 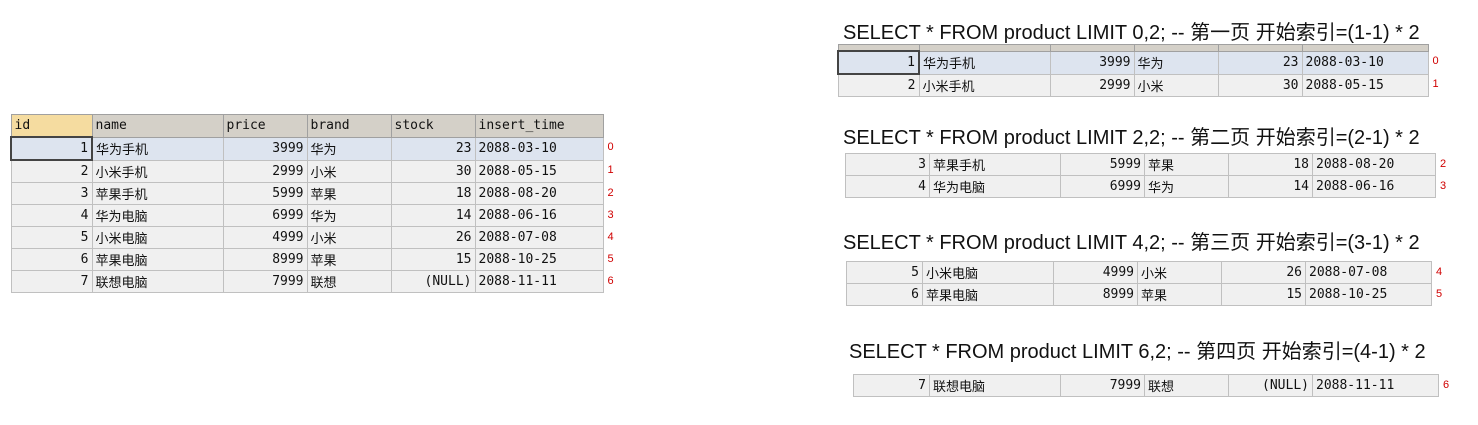 I want to click on table-row: 2 小米手机 2999 小米 30 2088-05-15, so click(x=307, y=171).